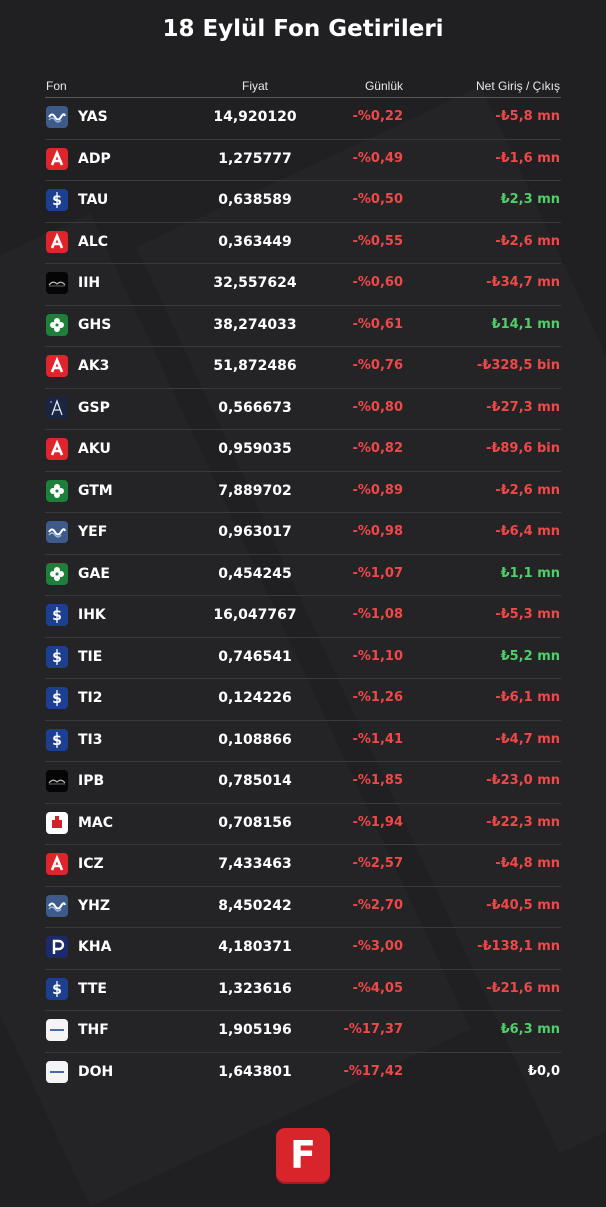  Describe the element at coordinates (378, 365) in the screenshot. I see `daily-return: -%0,76` at that location.